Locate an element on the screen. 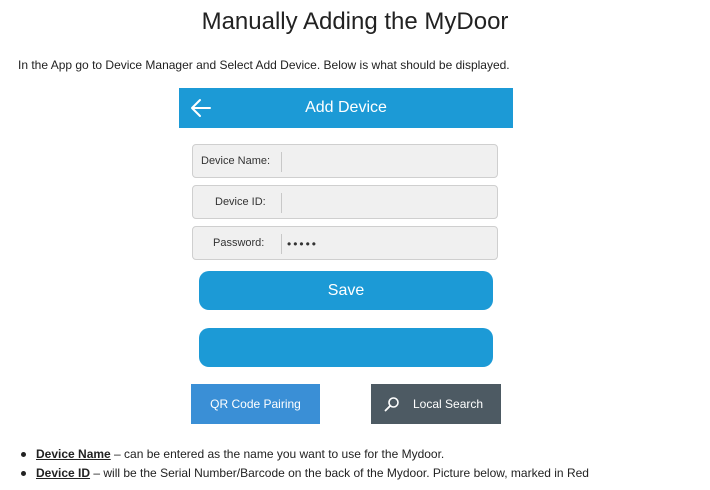 The image size is (710, 490). bullet-term: Device ID is located at coordinates (63, 473).